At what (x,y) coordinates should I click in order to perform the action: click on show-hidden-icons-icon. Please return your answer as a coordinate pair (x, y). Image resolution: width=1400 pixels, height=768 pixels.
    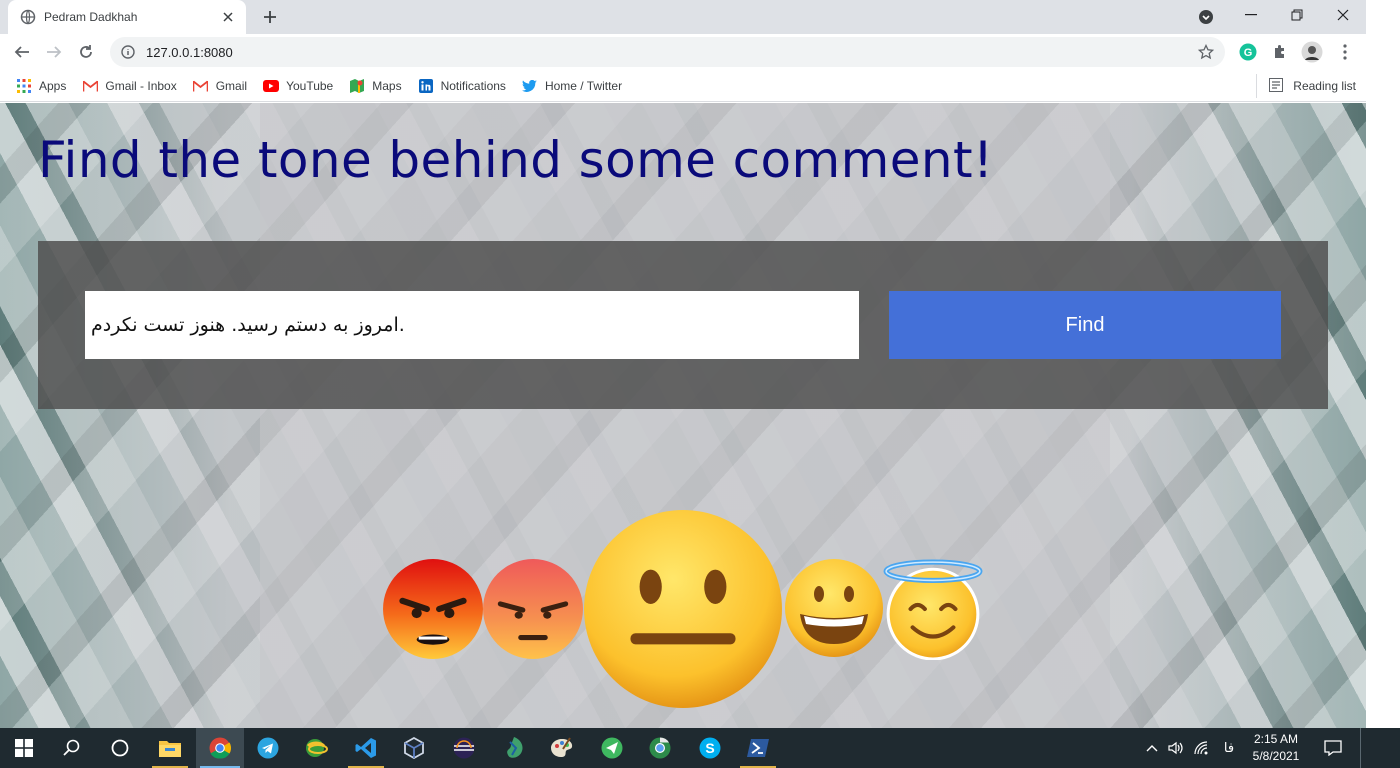
    Looking at the image, I should click on (1152, 748).